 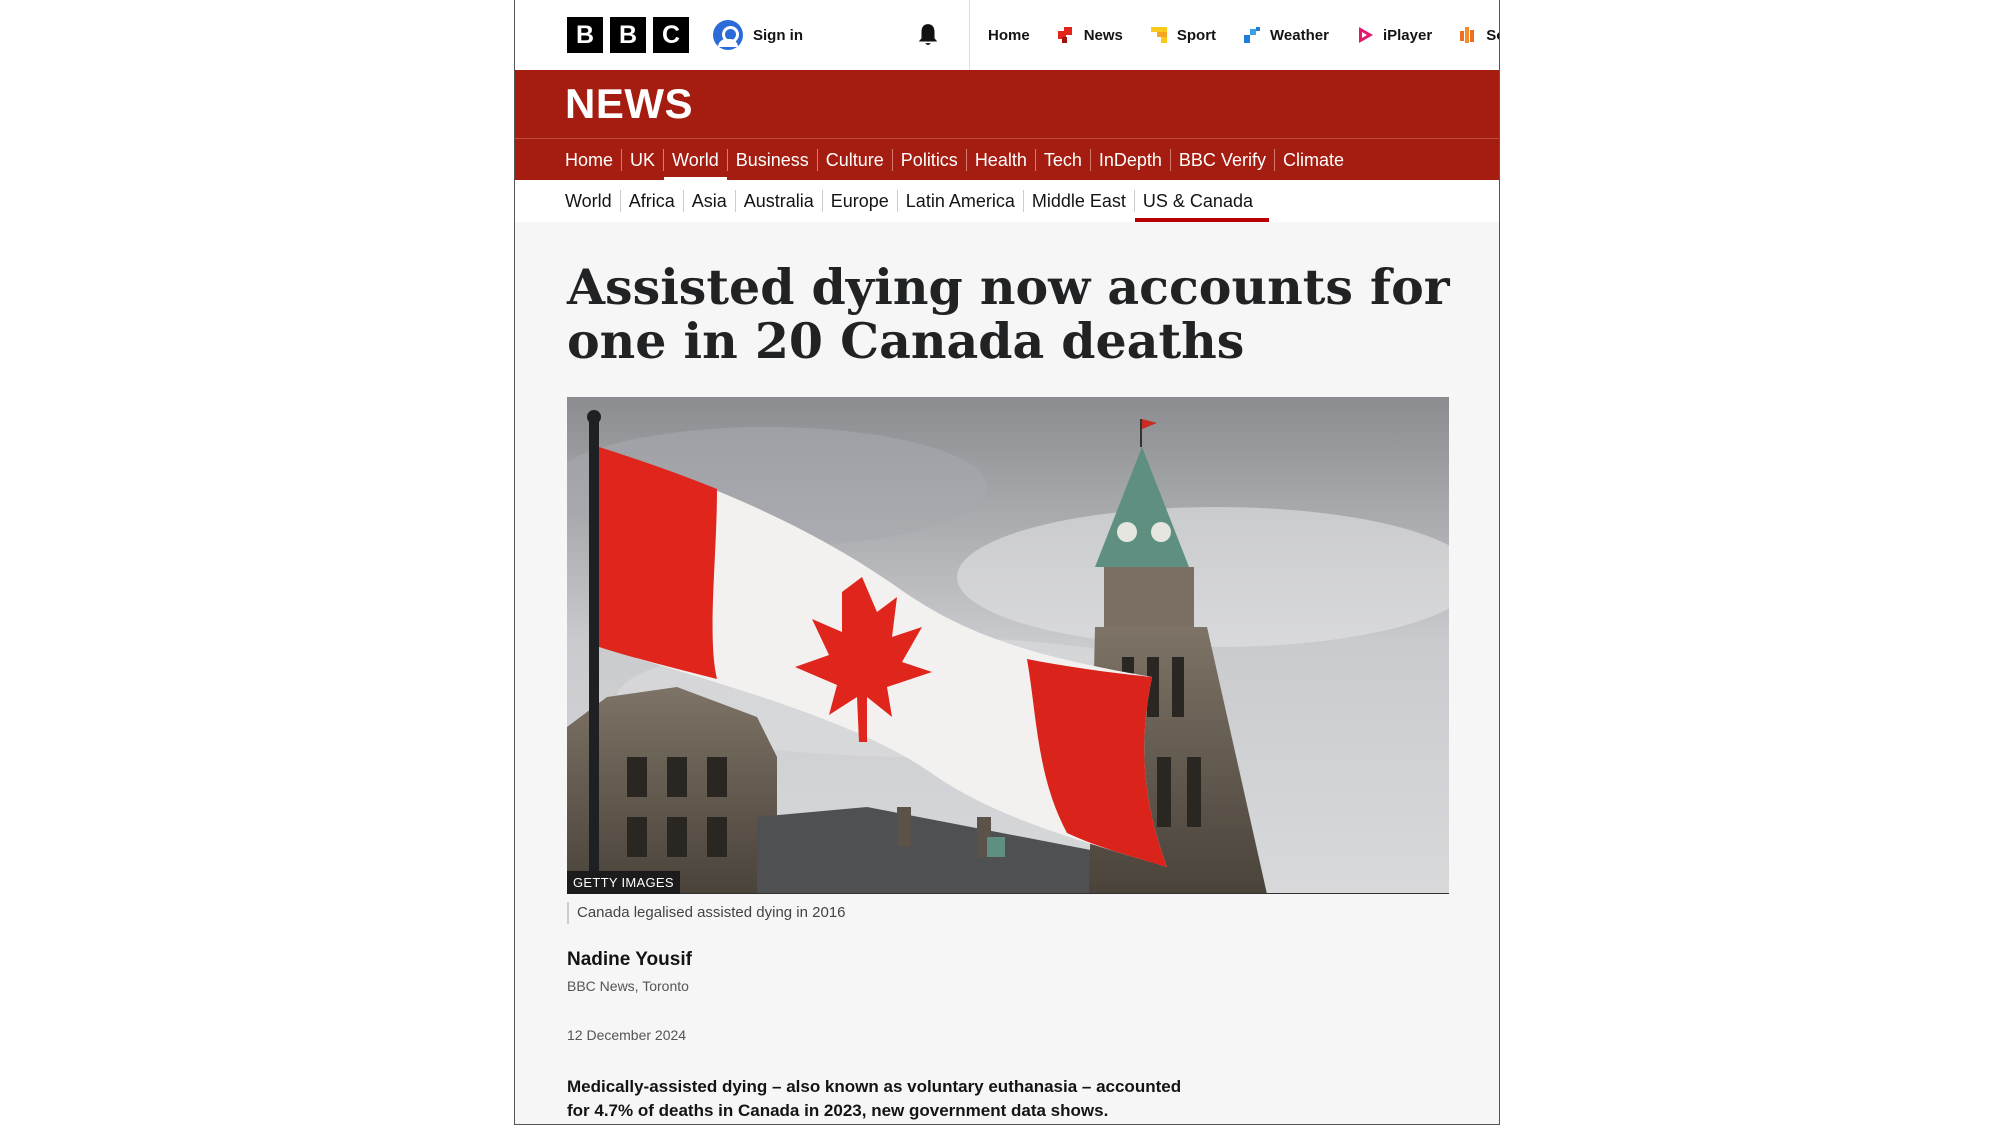 I want to click on mainnav-culture: Culture, so click(x=854, y=159).